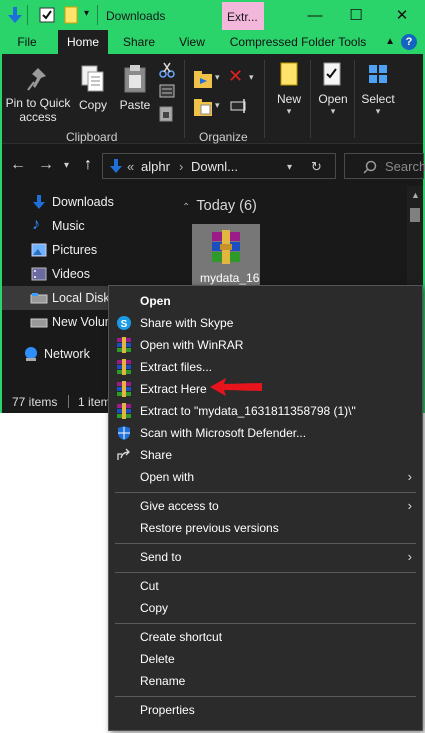 This screenshot has height=733, width=425. I want to click on menu-item-label: Send to, so click(161, 557).